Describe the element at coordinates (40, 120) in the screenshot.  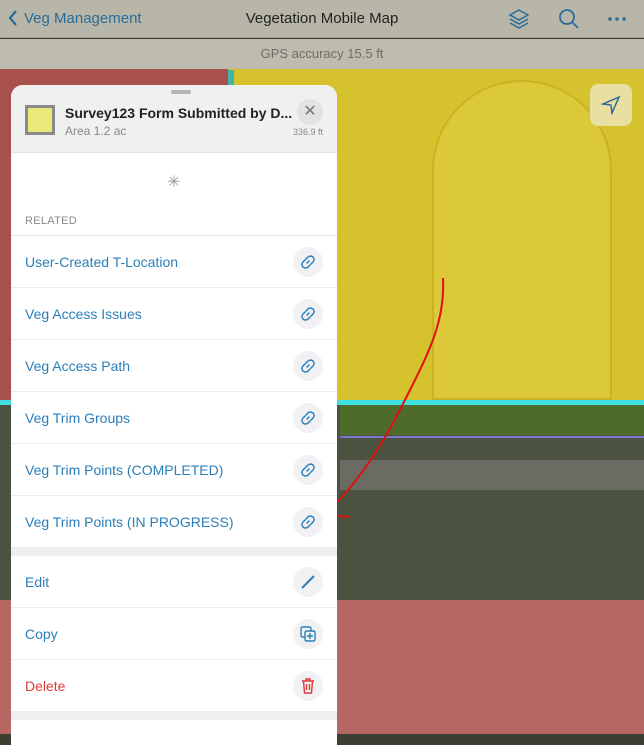
I see `polygon-swatch-icon` at that location.